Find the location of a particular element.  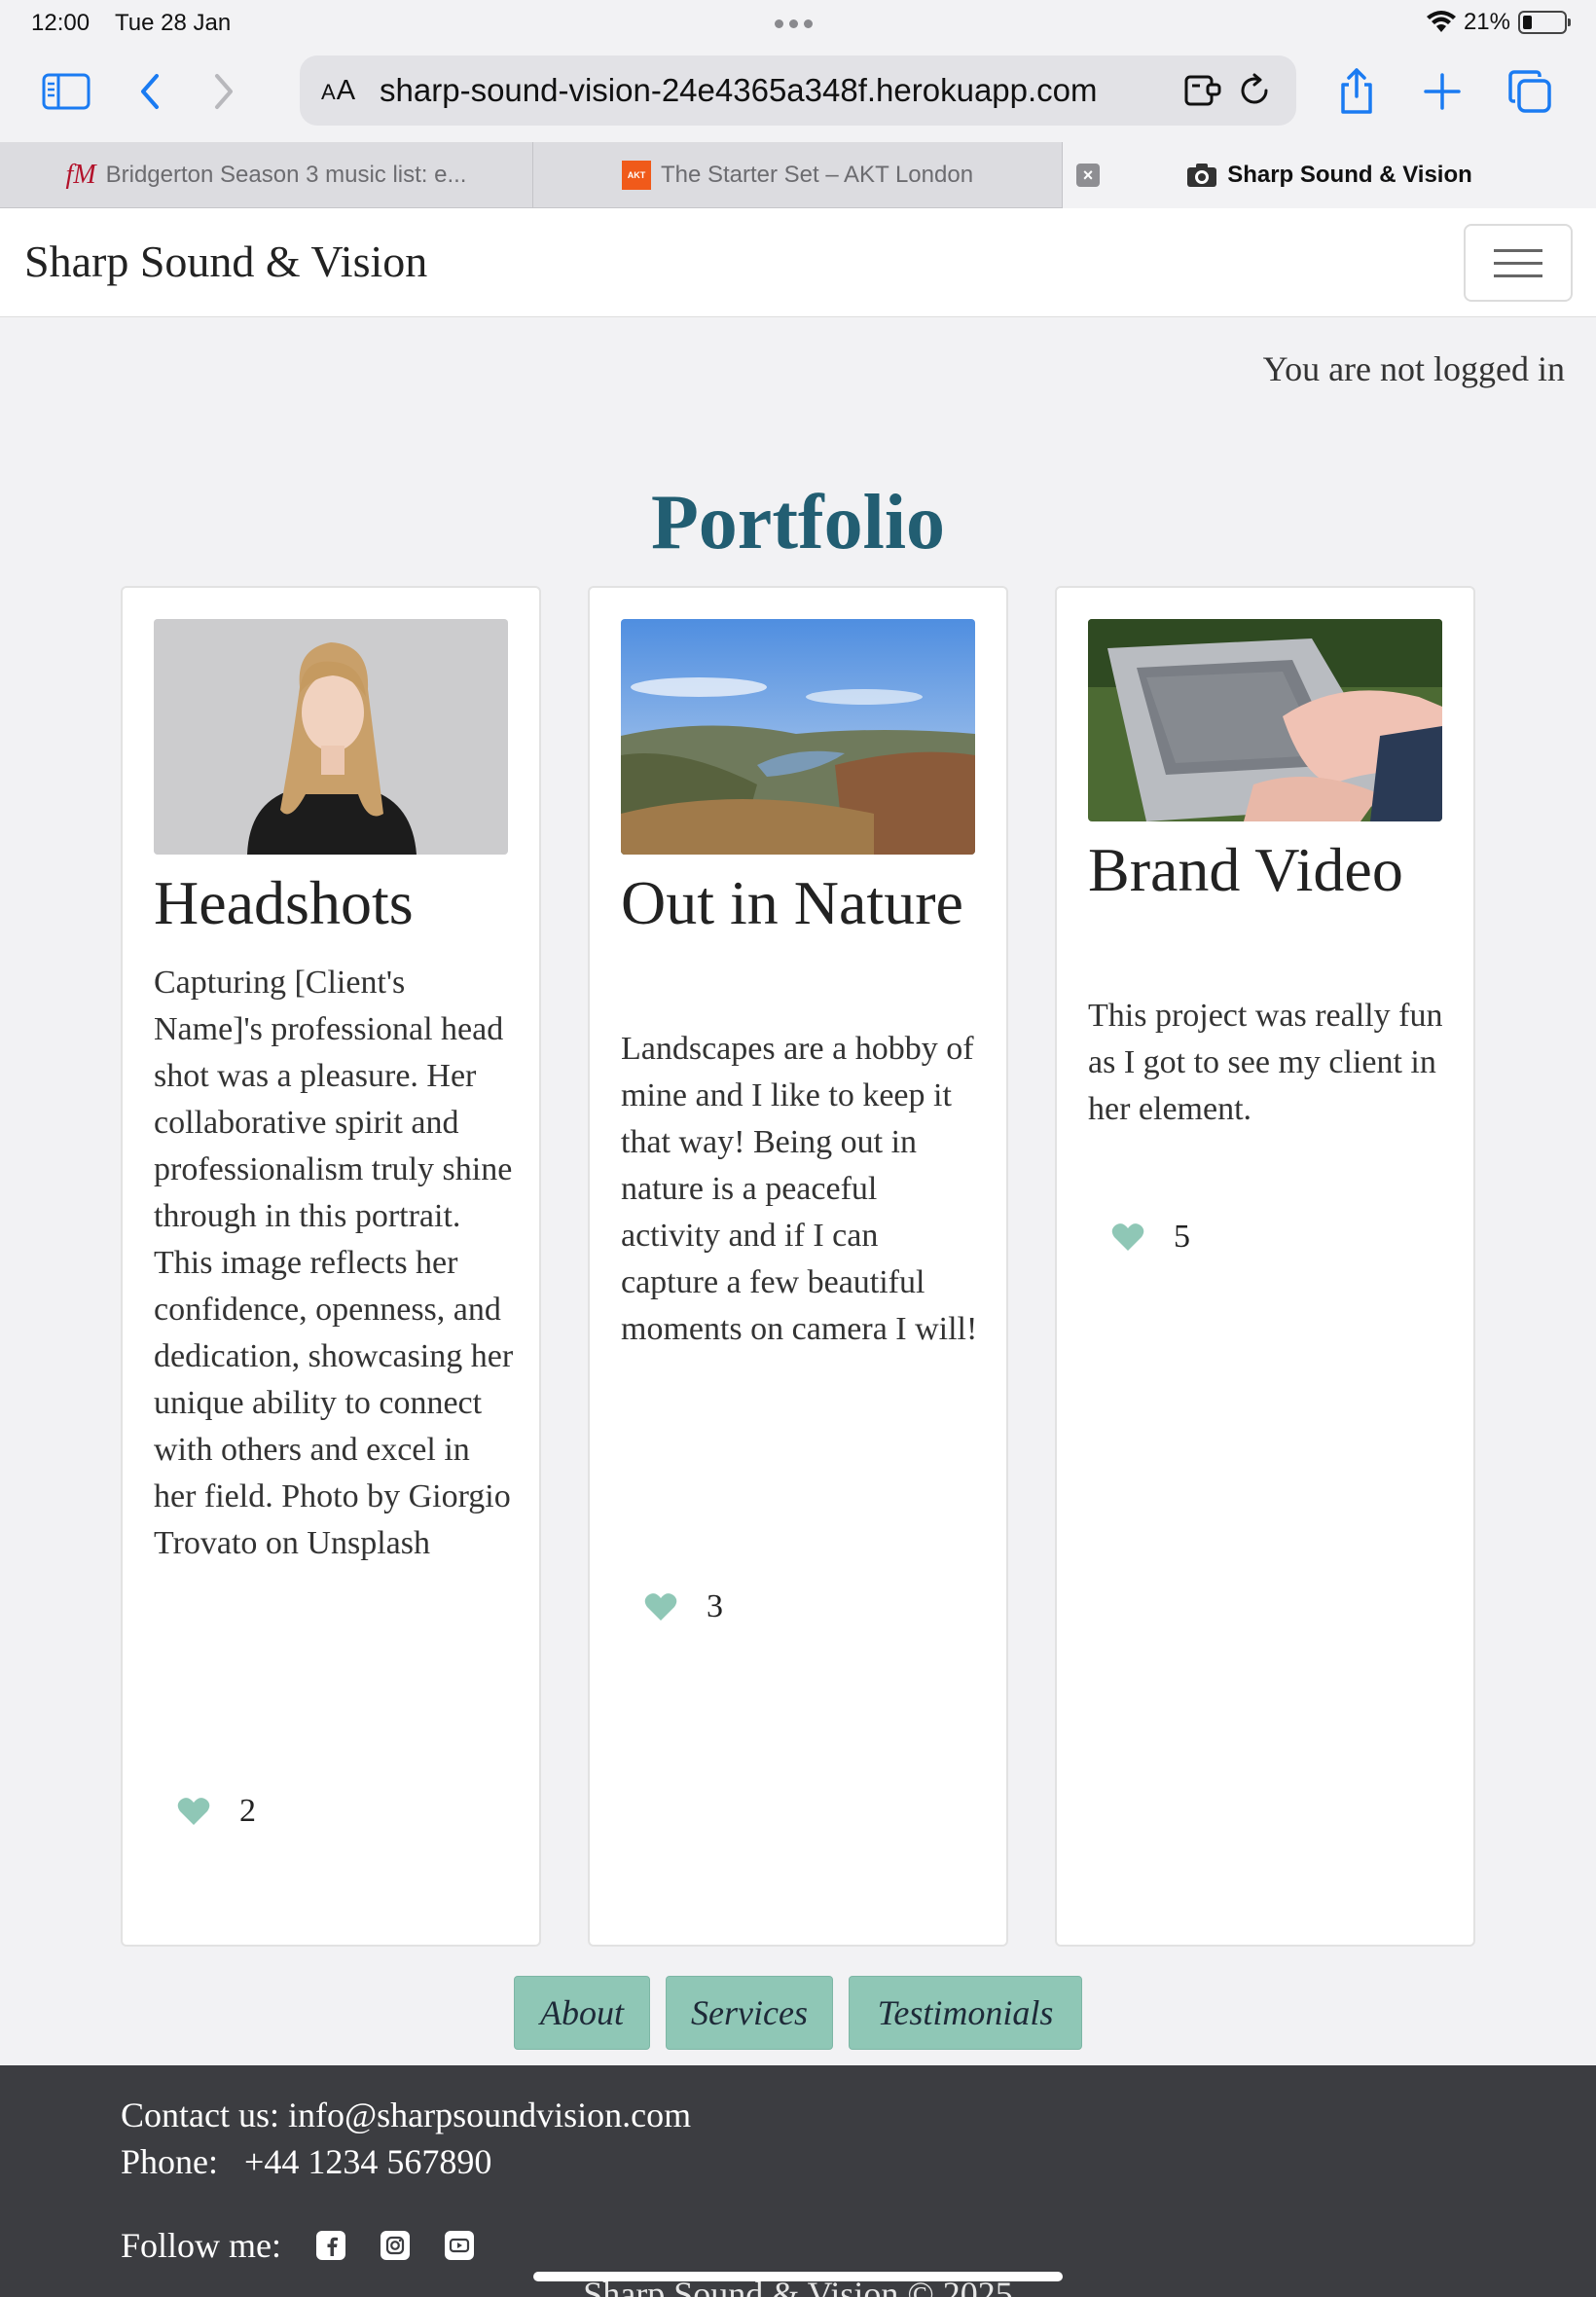

section-nav: About Services Testimonials is located at coordinates (798, 2013).